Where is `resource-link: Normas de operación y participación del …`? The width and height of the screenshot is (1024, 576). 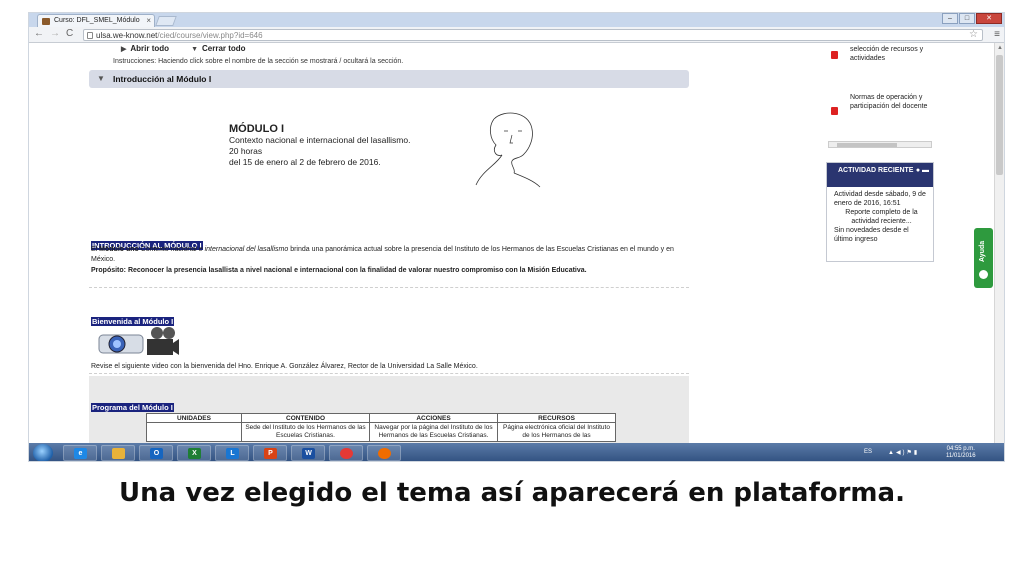
resource-link: Normas de operación y participación del … is located at coordinates (882, 104).